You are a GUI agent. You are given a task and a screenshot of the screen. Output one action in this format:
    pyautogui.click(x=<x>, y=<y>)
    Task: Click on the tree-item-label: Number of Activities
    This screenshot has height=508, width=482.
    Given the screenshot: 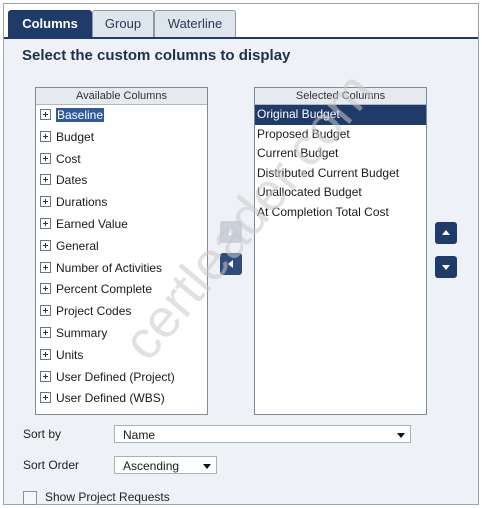 What is the action you would take?
    pyautogui.click(x=109, y=267)
    